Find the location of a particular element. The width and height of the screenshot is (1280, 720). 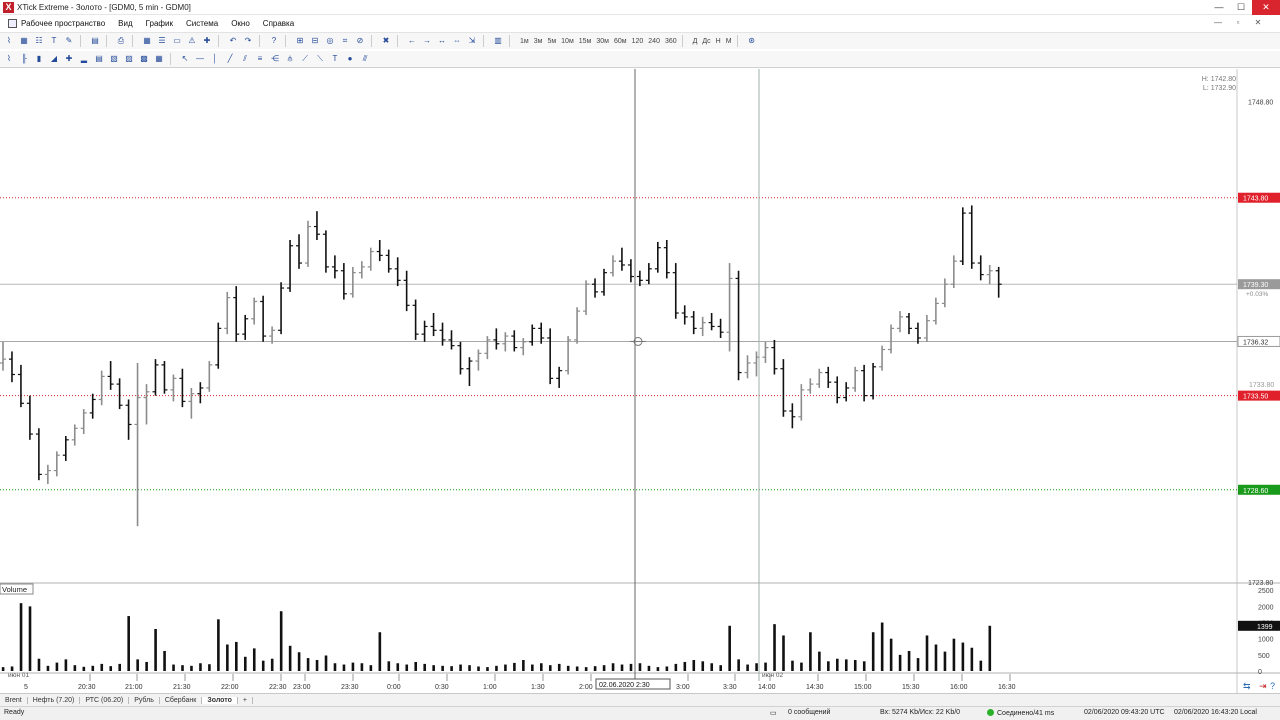

timeframe-3m: 3м is located at coordinates (538, 41).